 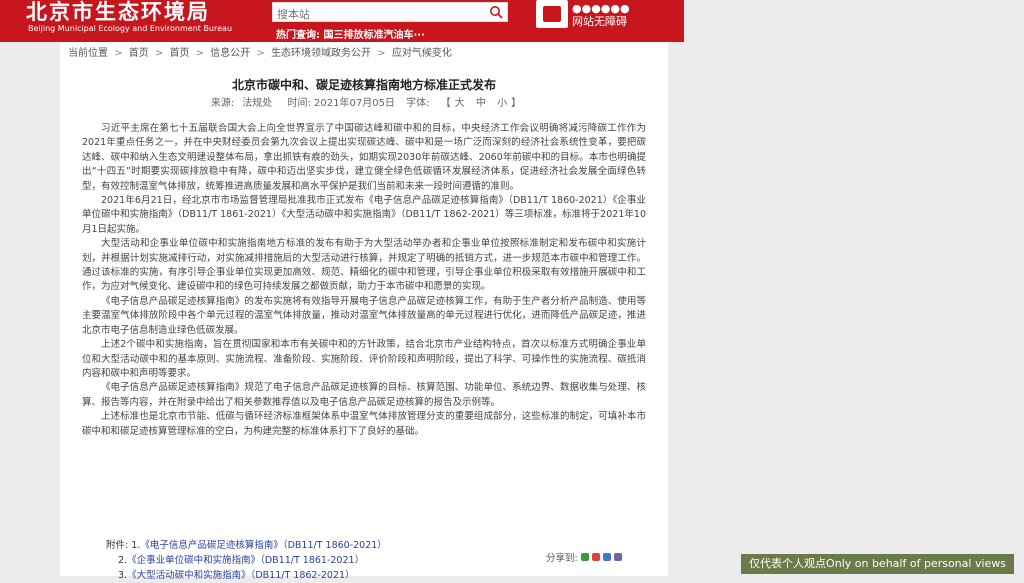 I want to click on hot-query-link: 国三排放标准汽油车···, so click(x=373, y=35).